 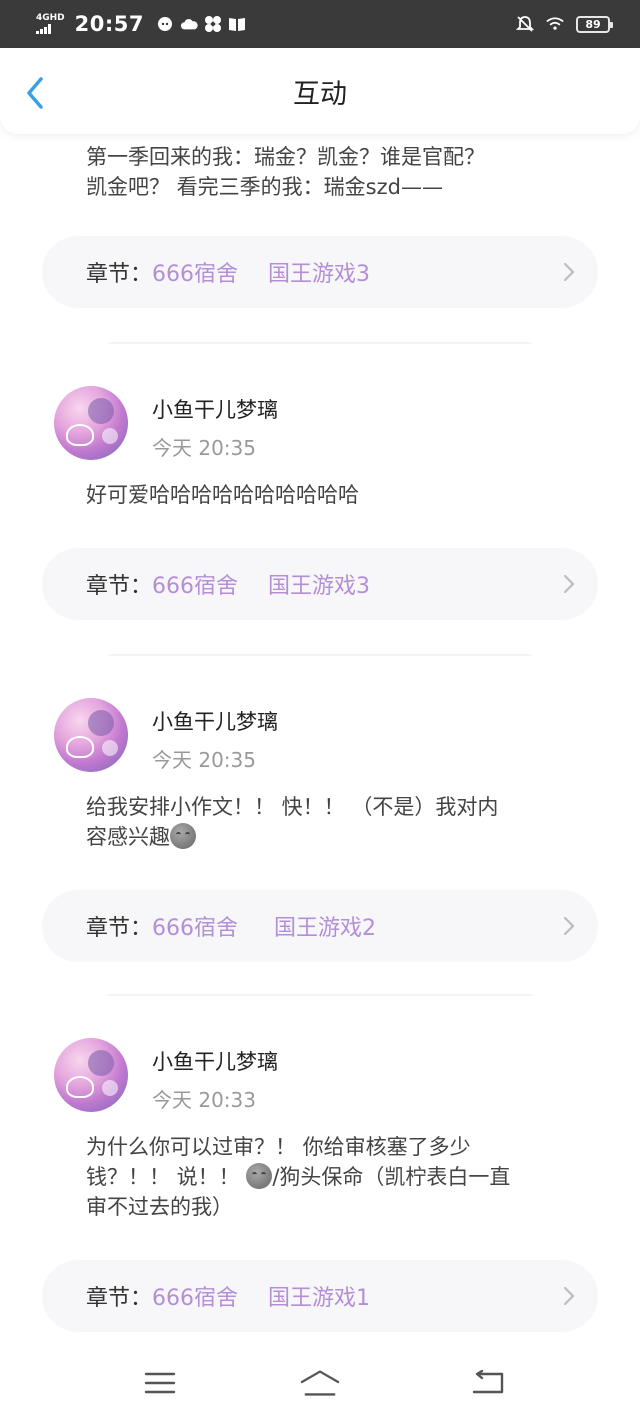 What do you see at coordinates (525, 24) in the screenshot?
I see `mute-bell-icon` at bounding box center [525, 24].